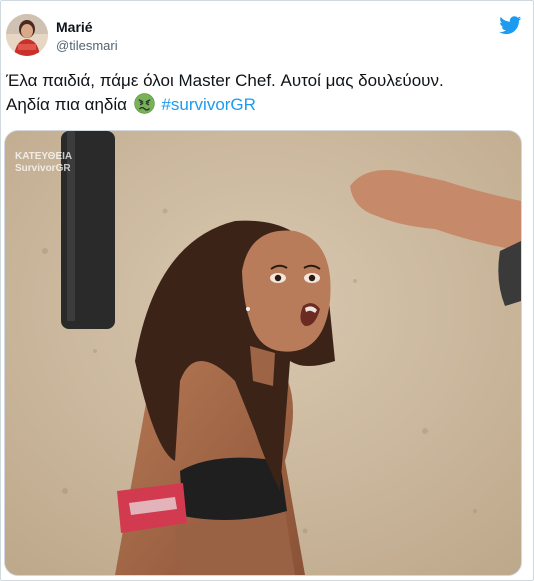 This screenshot has height=581, width=534. I want to click on author-display-name: Marié, so click(74, 27).